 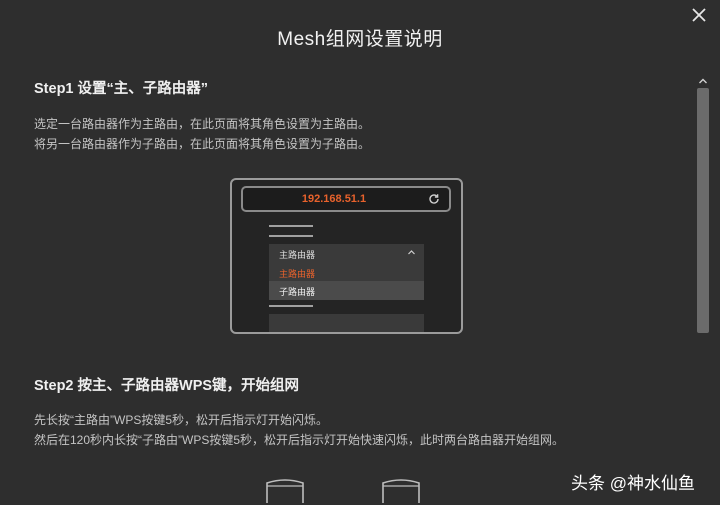 I want to click on address-text: 192.168.51.1, so click(x=334, y=199).